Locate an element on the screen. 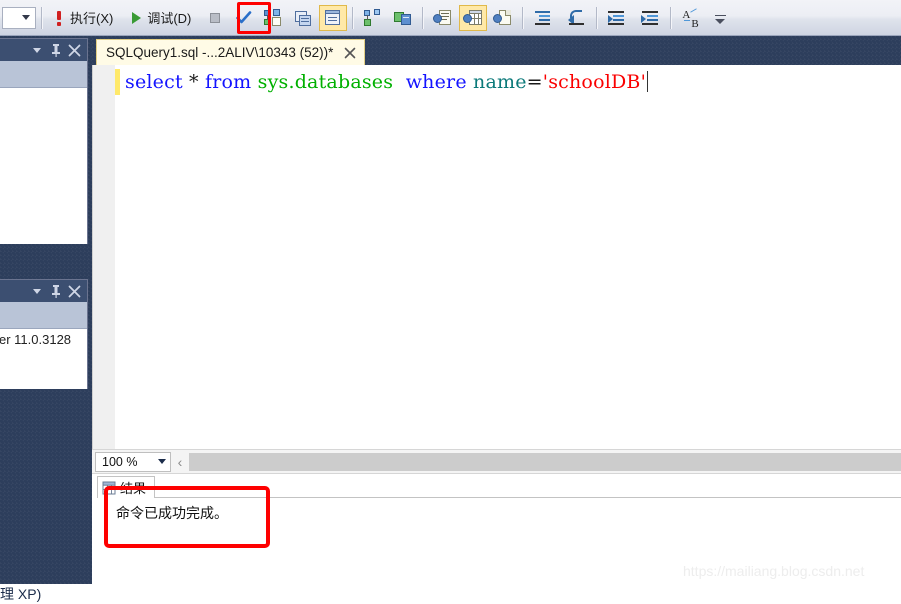 This screenshot has width=901, height=604. increase-indent-button is located at coordinates (651, 18).